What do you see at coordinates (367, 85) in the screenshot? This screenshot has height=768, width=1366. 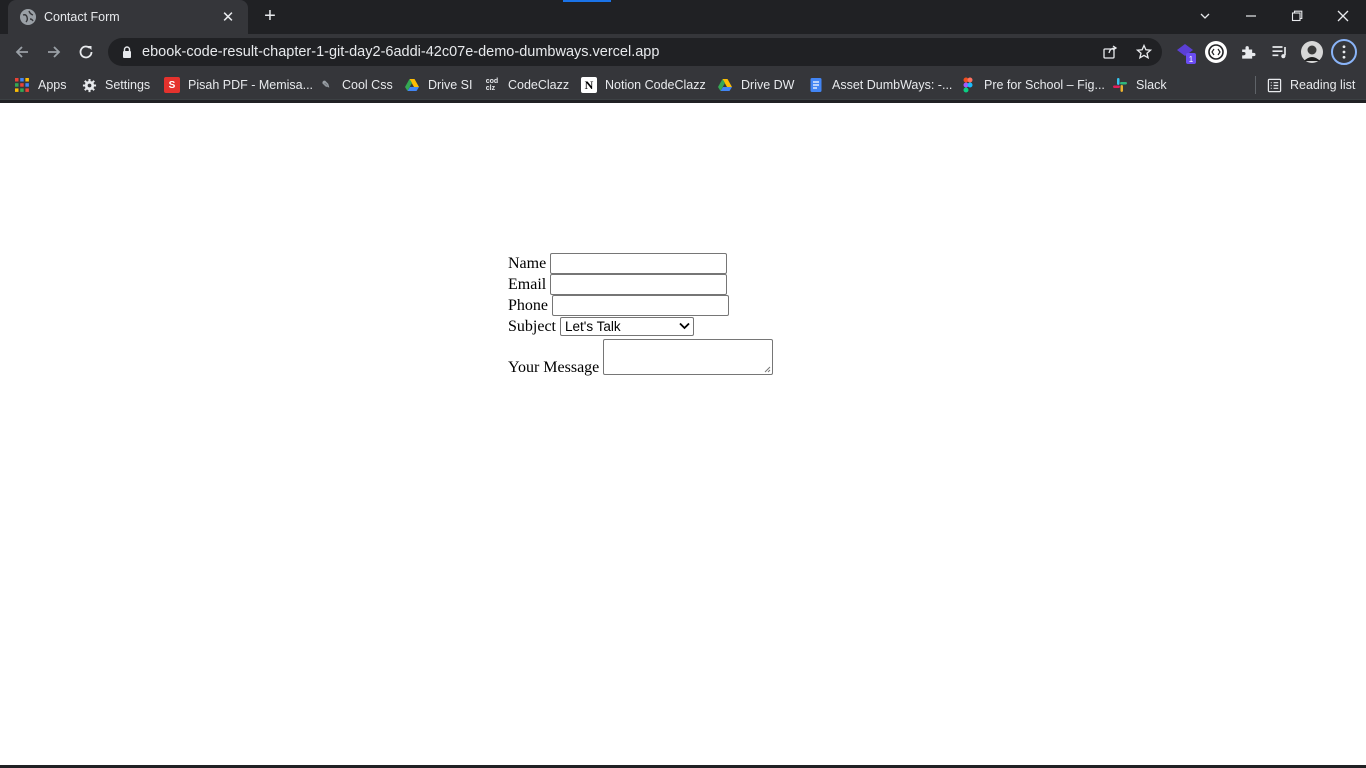 I see `bookmark-label: Cool Css` at bounding box center [367, 85].